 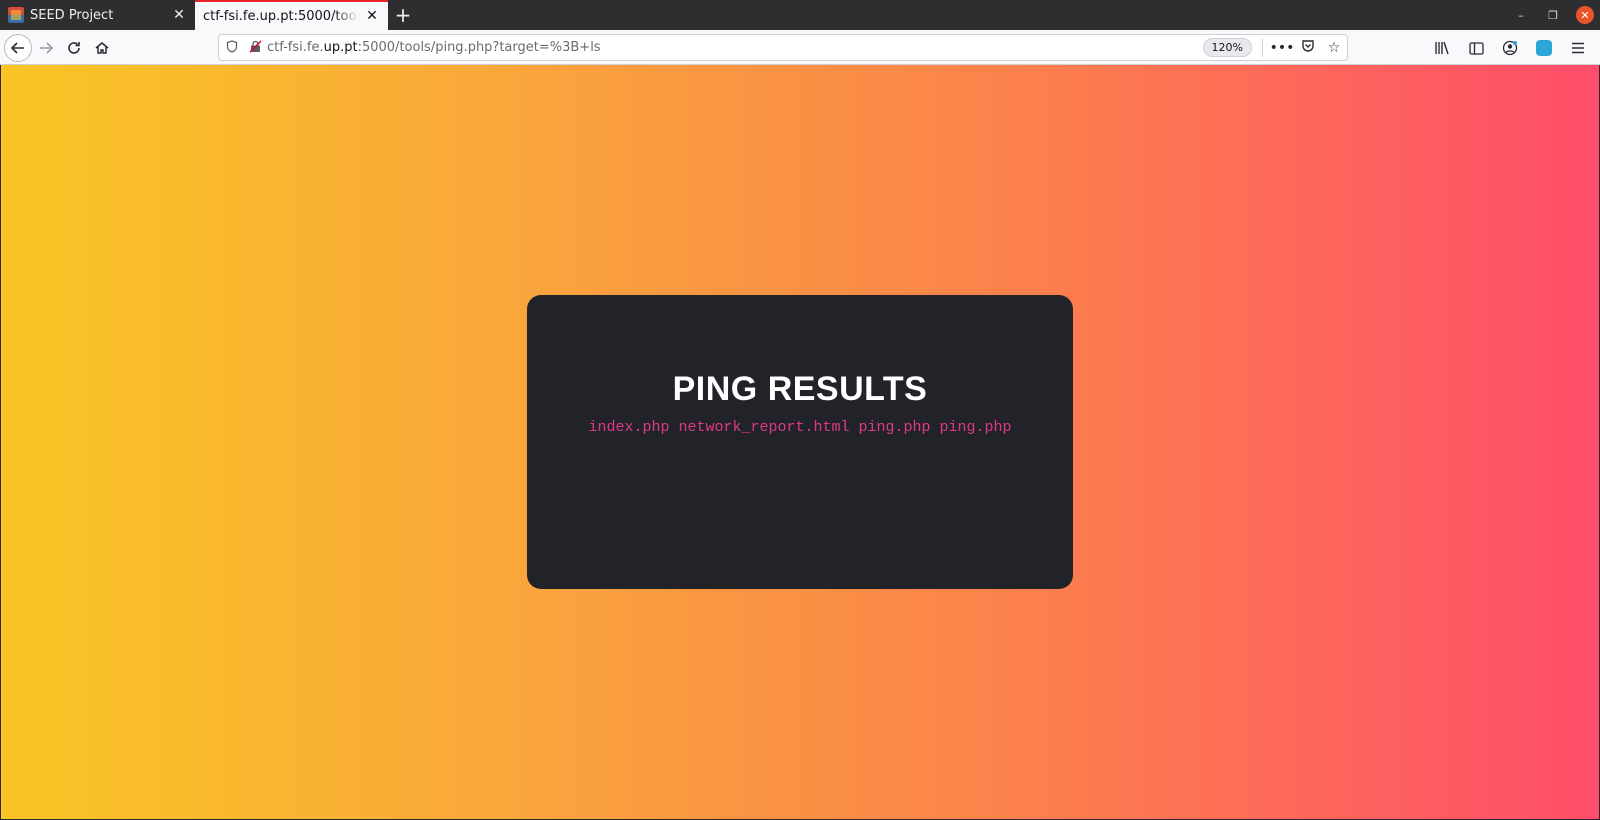 What do you see at coordinates (16, 15) in the screenshot?
I see `seed-favicon-icon` at bounding box center [16, 15].